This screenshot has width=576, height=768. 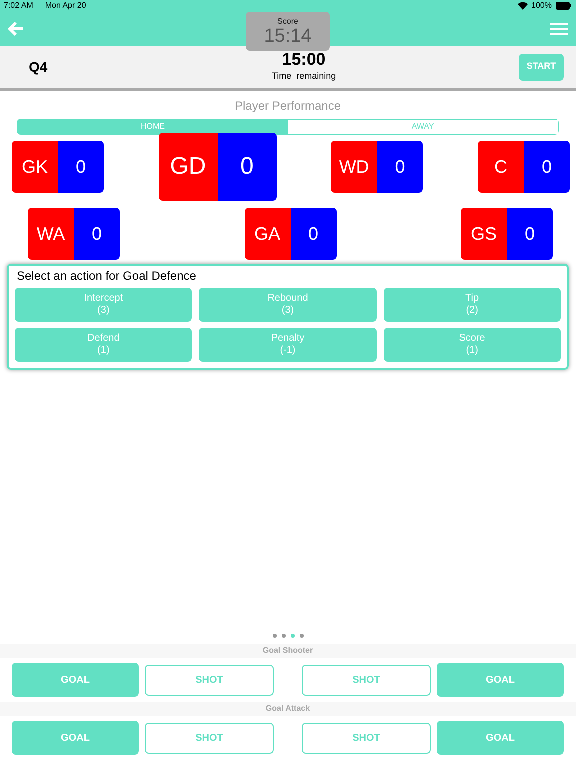 I want to click on clock-label: Time remaining, so click(x=304, y=77).